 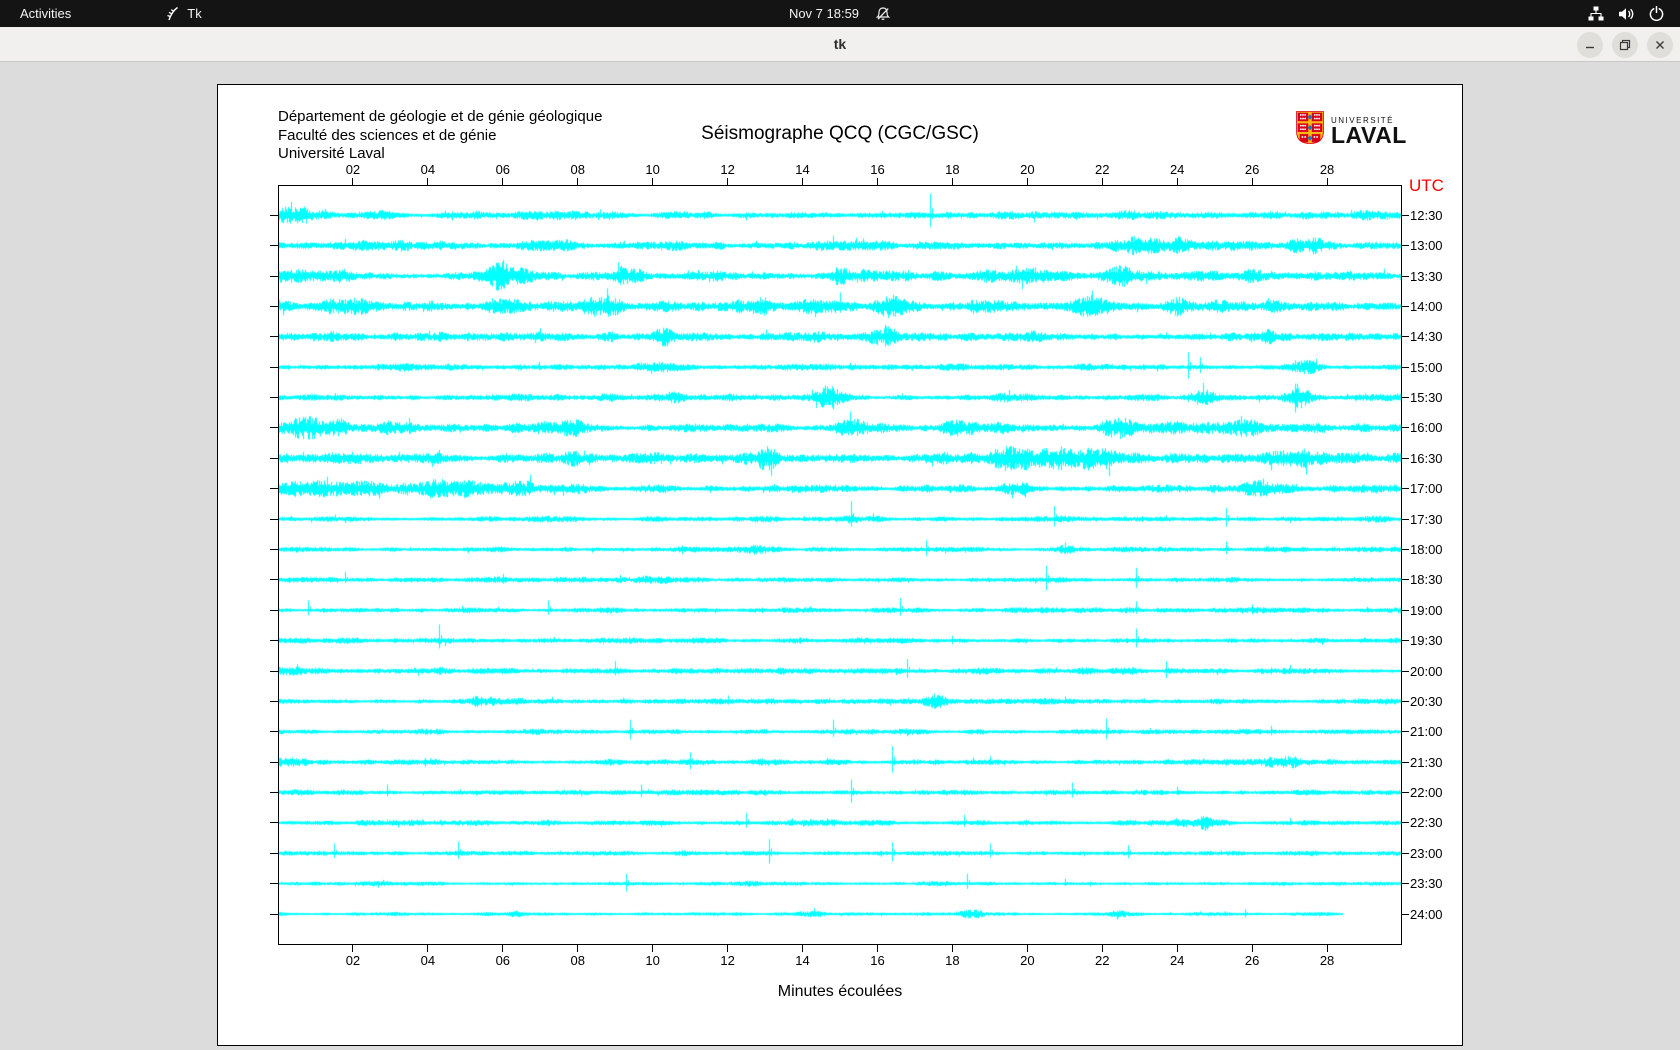 I want to click on bottom-axis-tick-label: 18, so click(x=952, y=960).